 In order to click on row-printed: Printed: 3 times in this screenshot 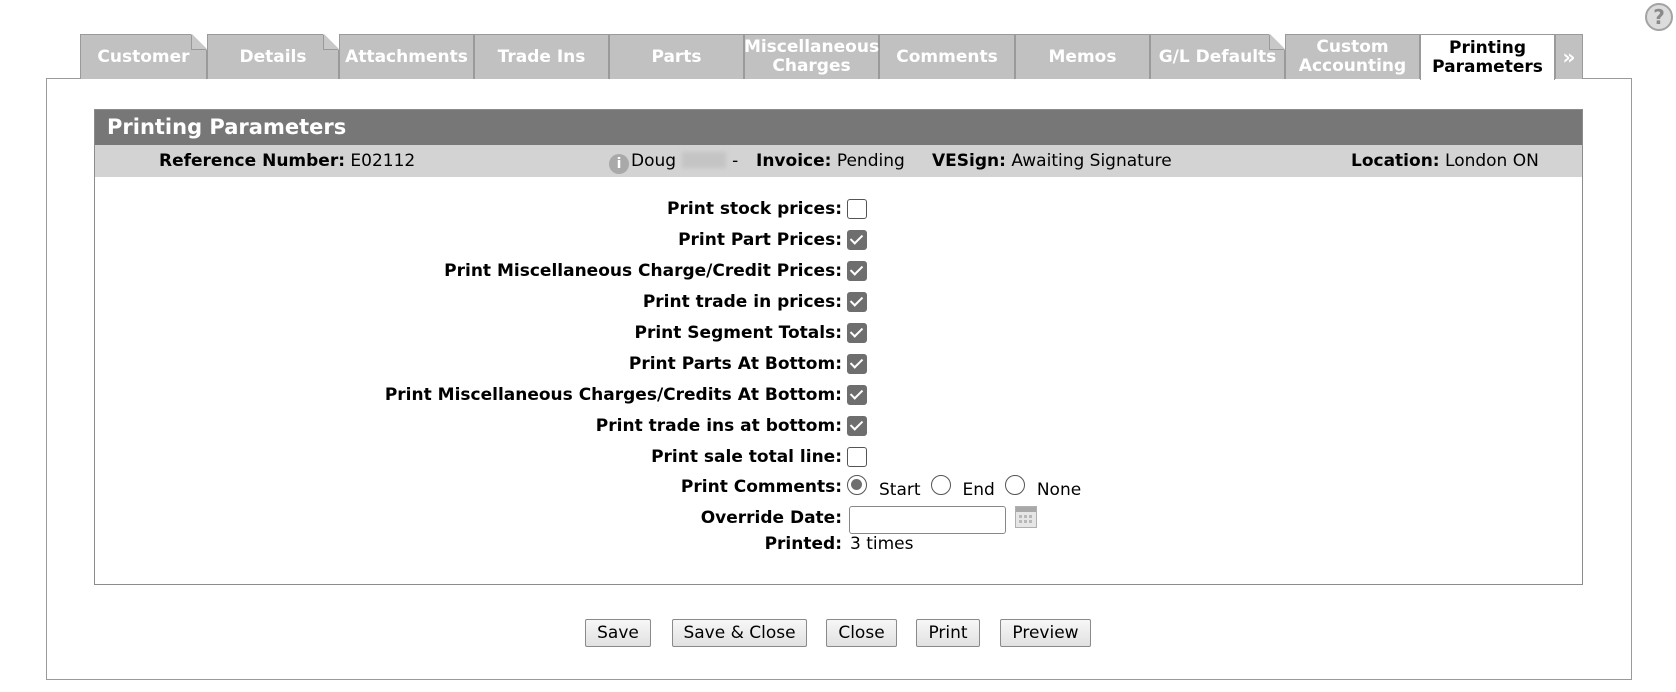, I will do `click(839, 545)`.